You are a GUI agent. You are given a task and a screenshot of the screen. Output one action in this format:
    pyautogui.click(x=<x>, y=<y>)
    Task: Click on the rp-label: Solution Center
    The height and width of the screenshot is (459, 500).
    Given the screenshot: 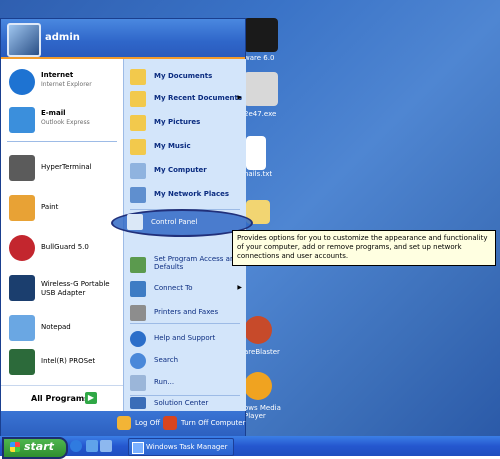 What is the action you would take?
    pyautogui.click(x=181, y=403)
    